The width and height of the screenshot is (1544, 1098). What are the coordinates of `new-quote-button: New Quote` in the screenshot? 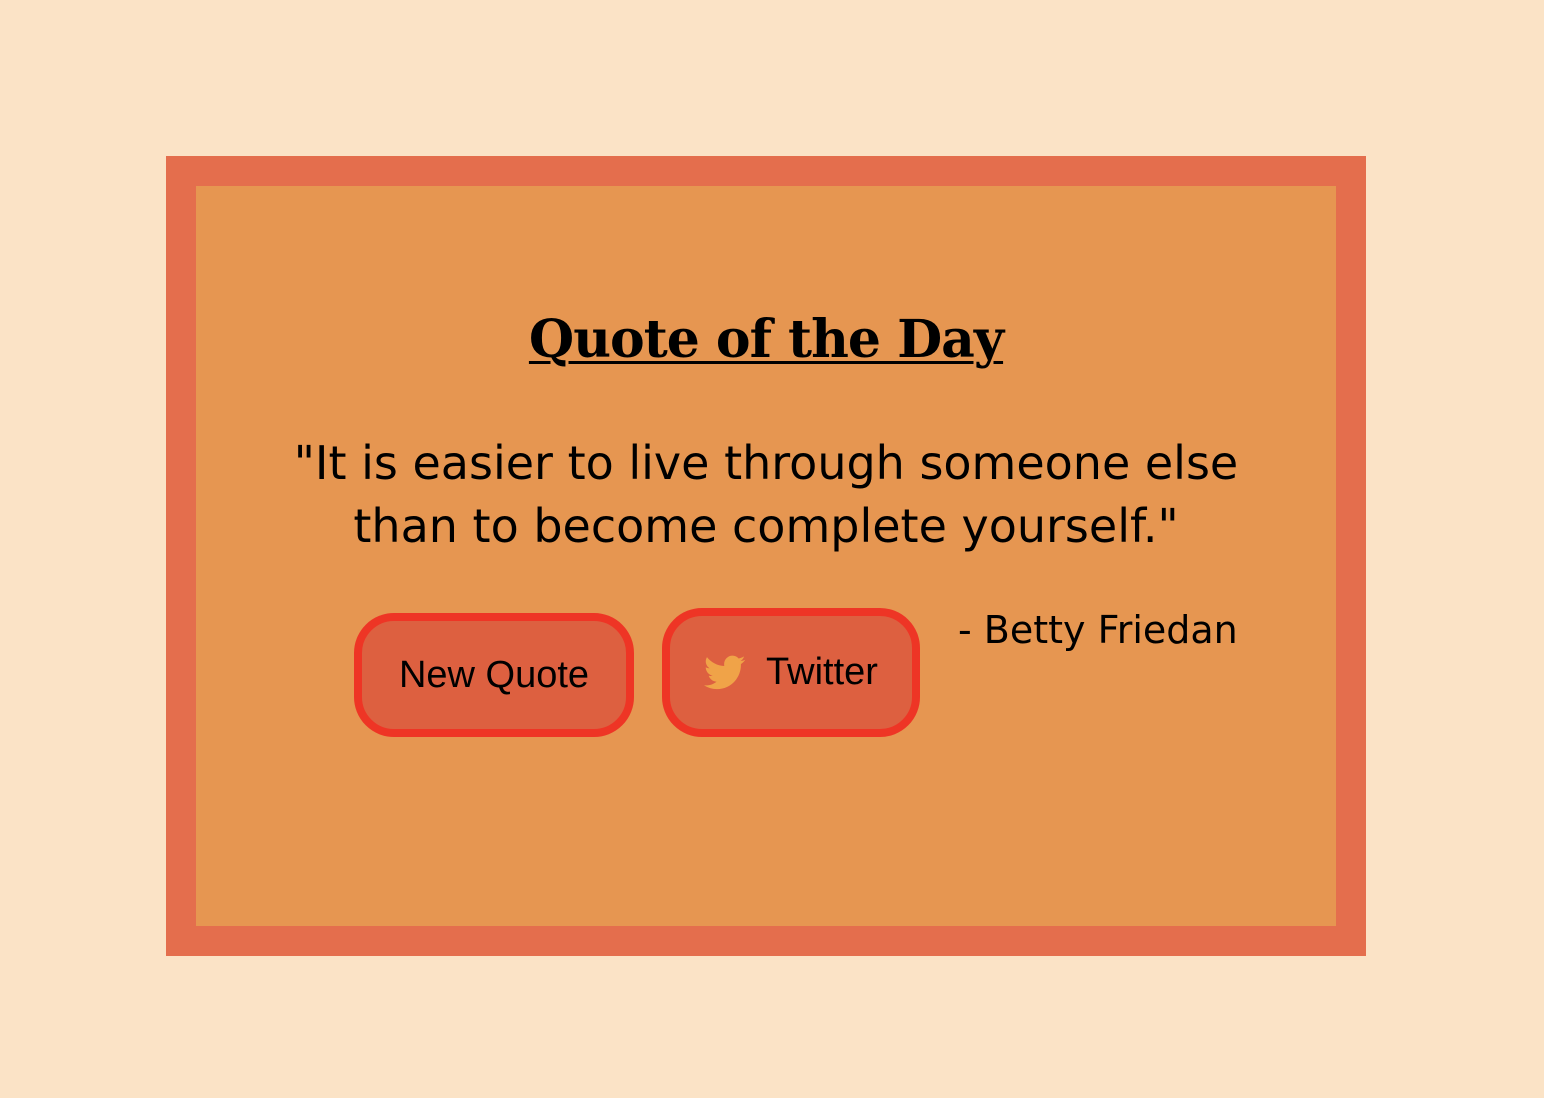 It's located at (494, 675).